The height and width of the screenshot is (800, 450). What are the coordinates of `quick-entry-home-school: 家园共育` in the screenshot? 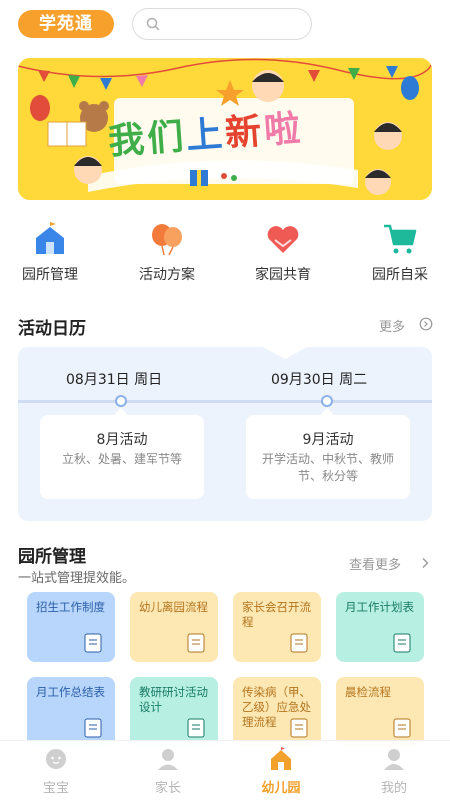 It's located at (283, 253).